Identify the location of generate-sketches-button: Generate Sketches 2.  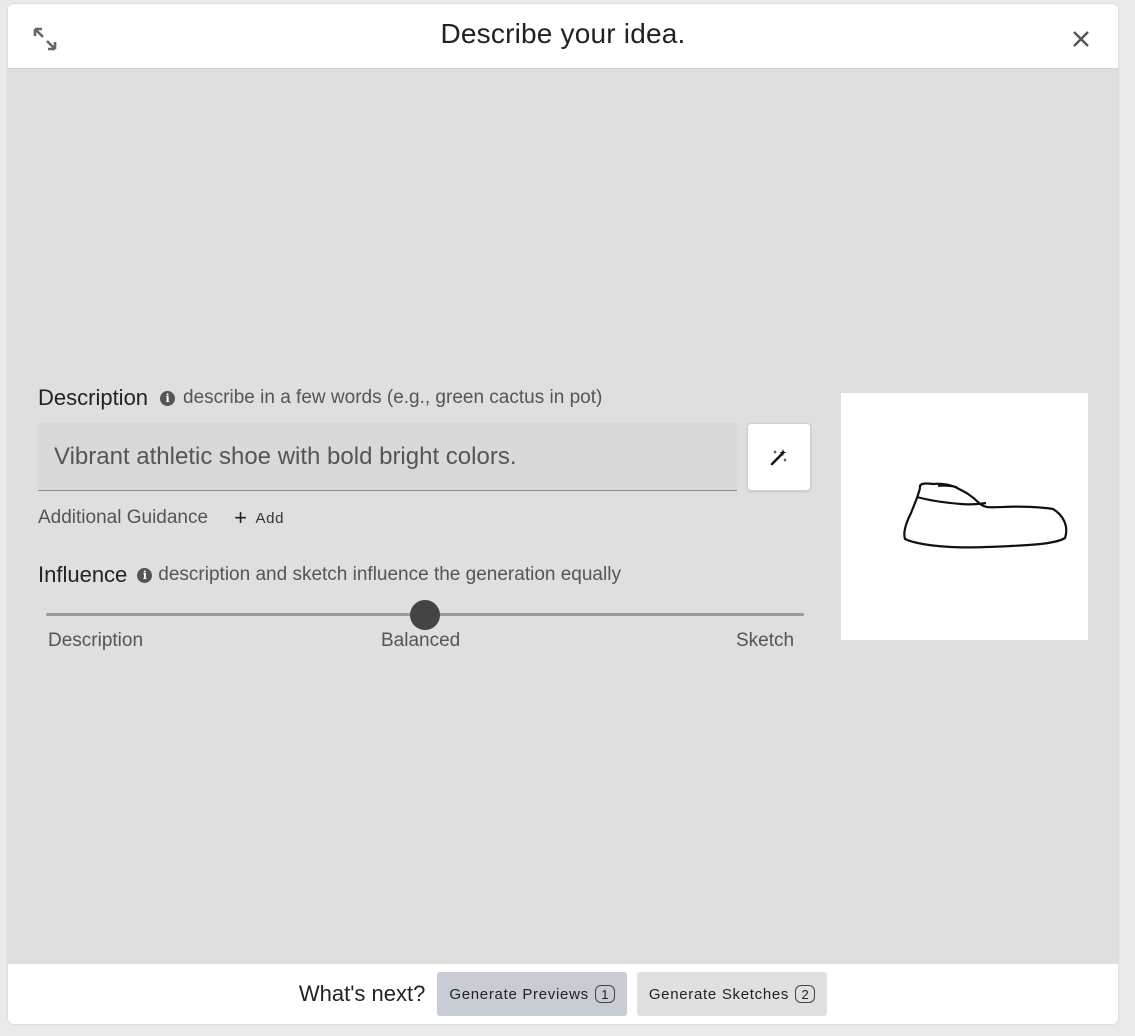
(732, 994).